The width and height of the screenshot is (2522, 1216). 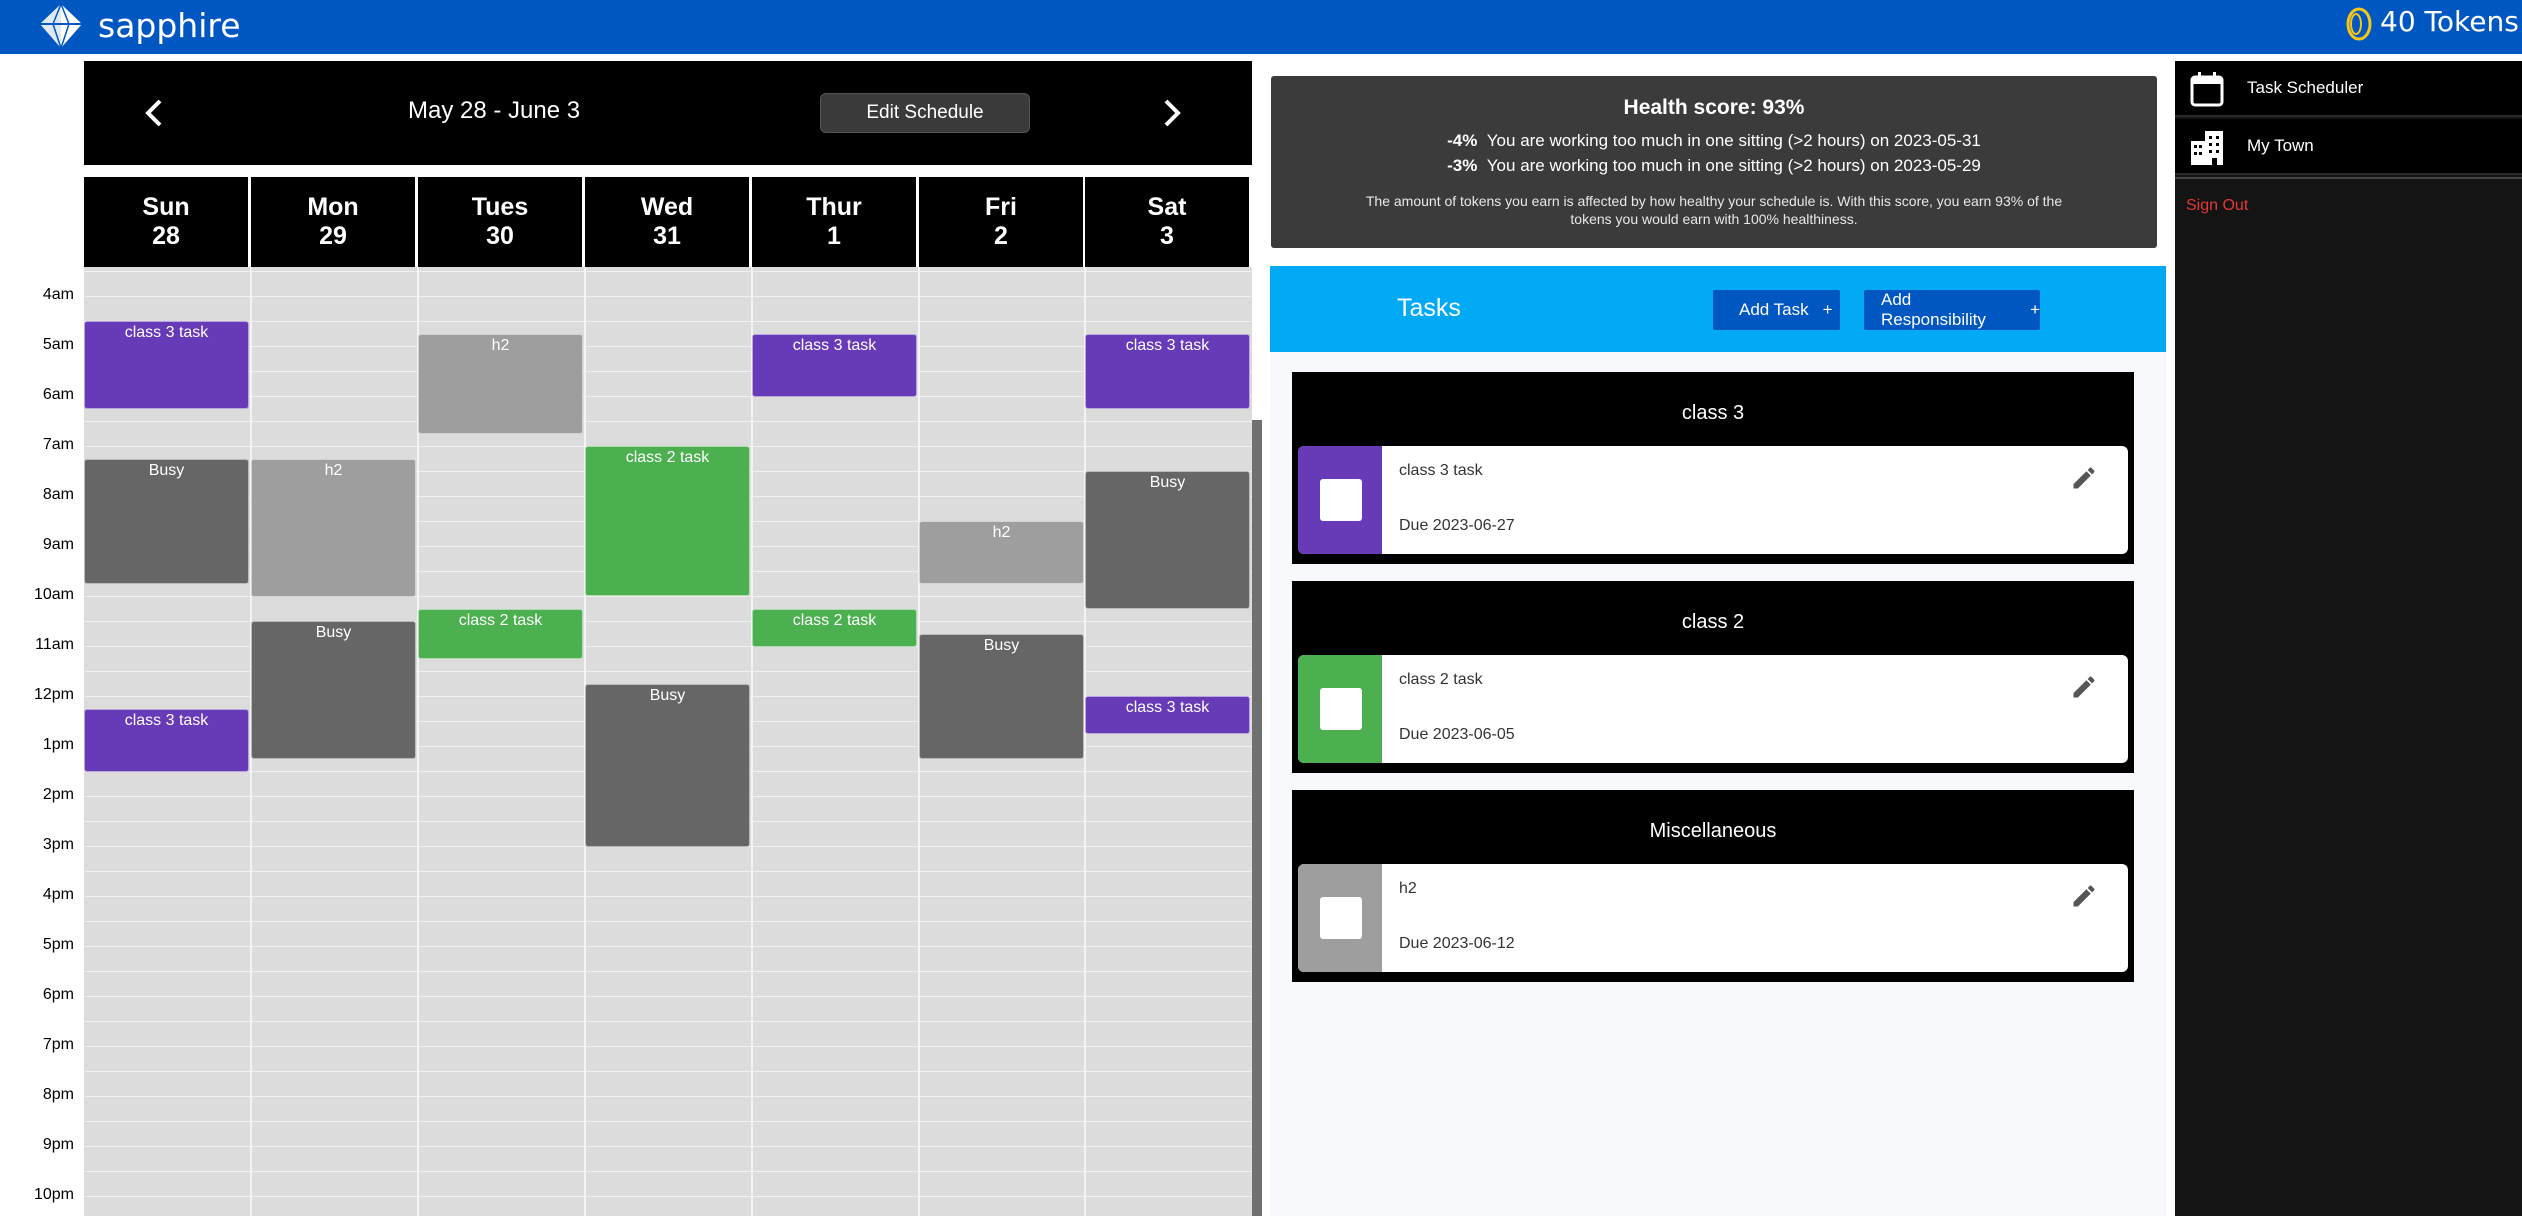 What do you see at coordinates (58, 1044) in the screenshot?
I see `hour-label: 7pm` at bounding box center [58, 1044].